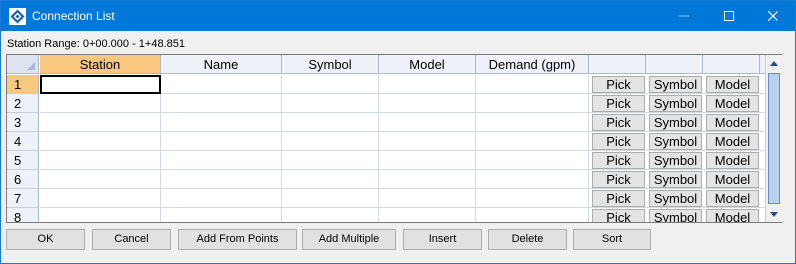  What do you see at coordinates (221, 64) in the screenshot?
I see `column-header-name: Name` at bounding box center [221, 64].